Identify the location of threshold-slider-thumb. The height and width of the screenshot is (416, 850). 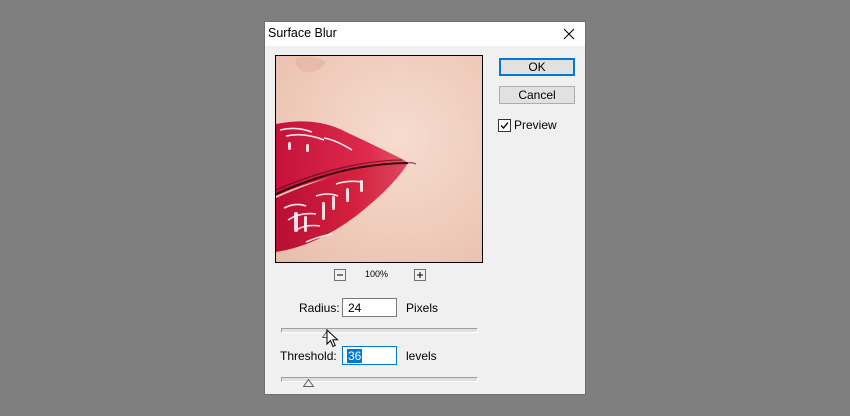
(308, 380).